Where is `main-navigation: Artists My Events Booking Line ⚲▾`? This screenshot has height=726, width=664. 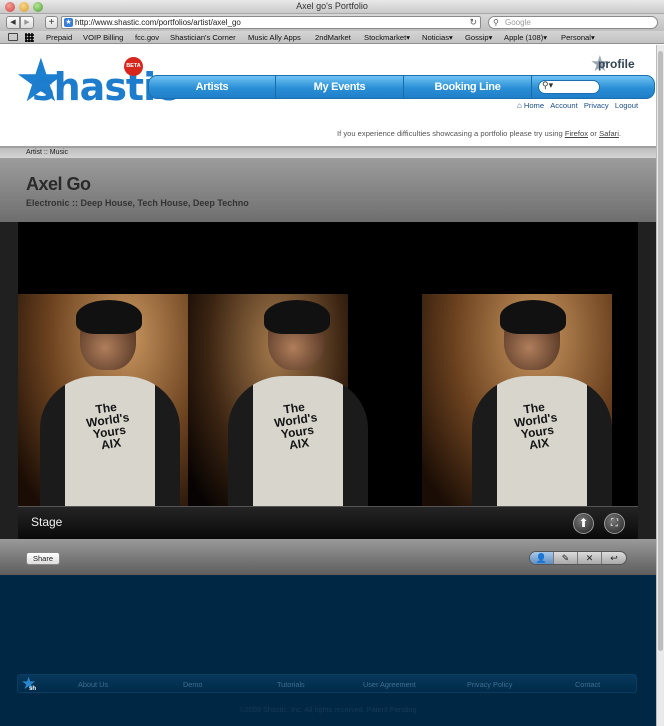 main-navigation: Artists My Events Booking Line ⚲▾ is located at coordinates (401, 87).